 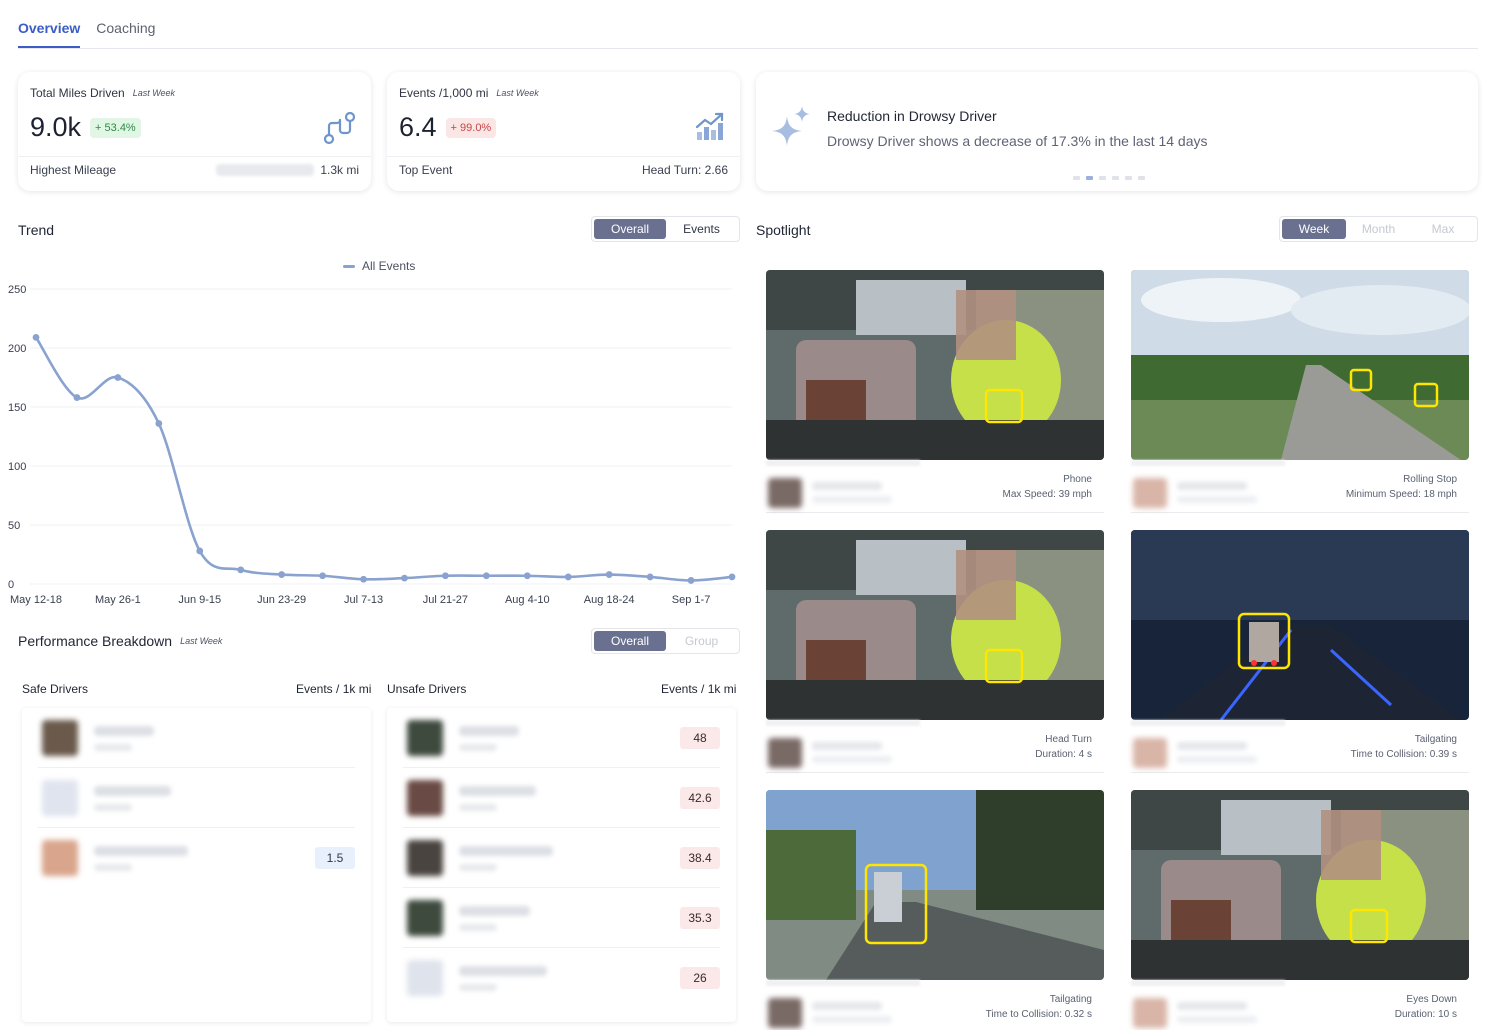 I want to click on spotlight-card: Eyes Down Duration: 10 s, so click(x=1300, y=910).